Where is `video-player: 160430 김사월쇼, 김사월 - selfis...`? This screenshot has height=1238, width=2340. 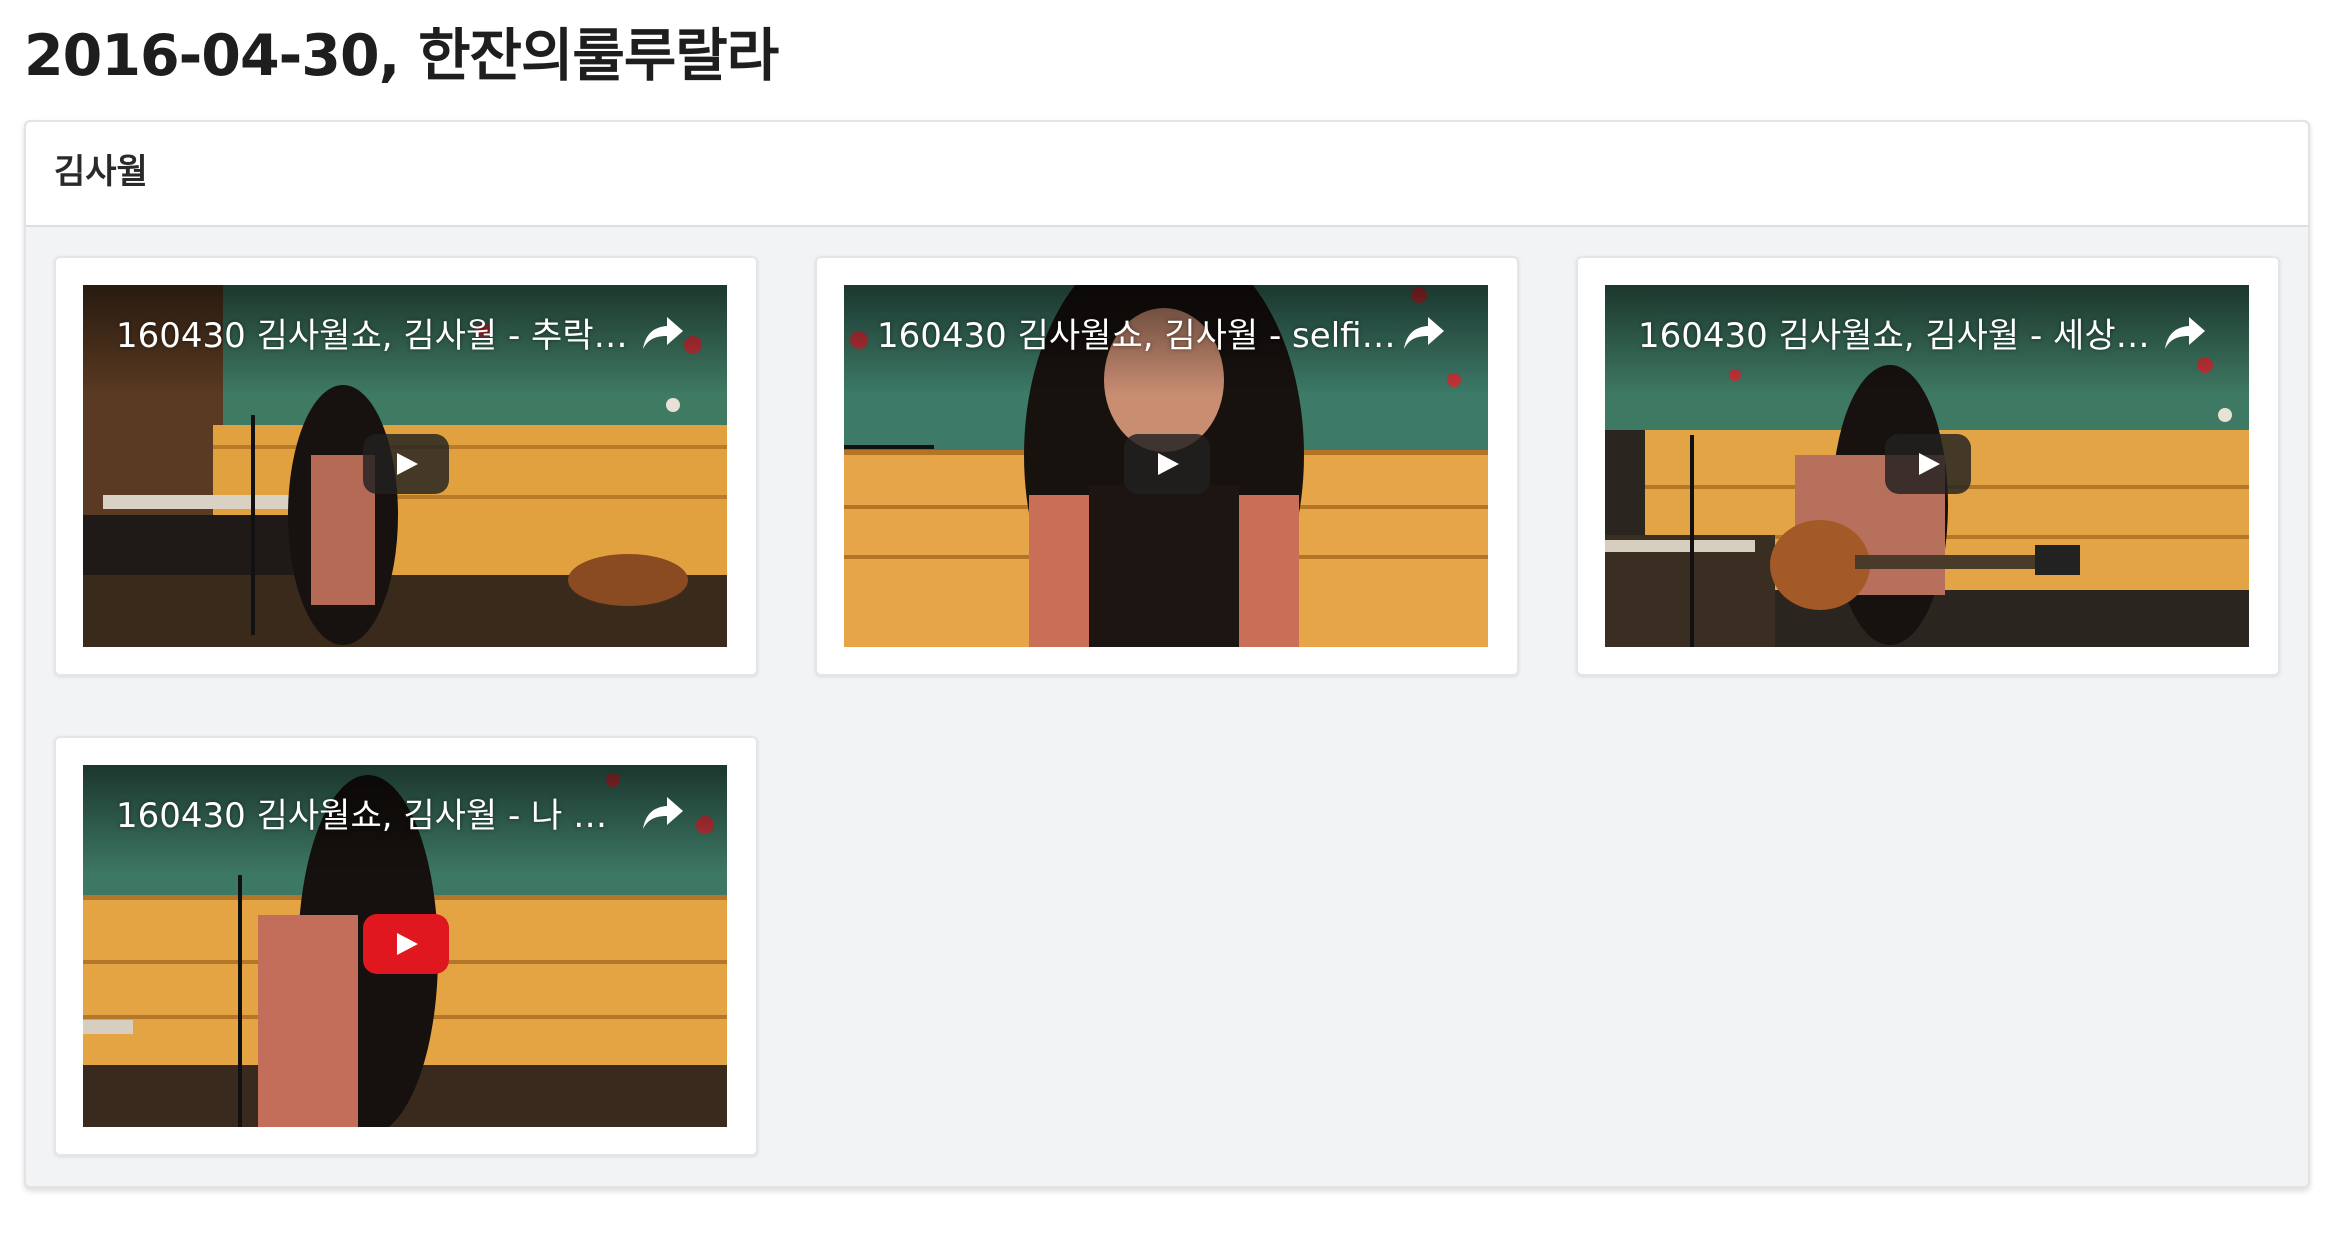
video-player: 160430 김사월쇼, 김사월 - selfis... is located at coordinates (1166, 466).